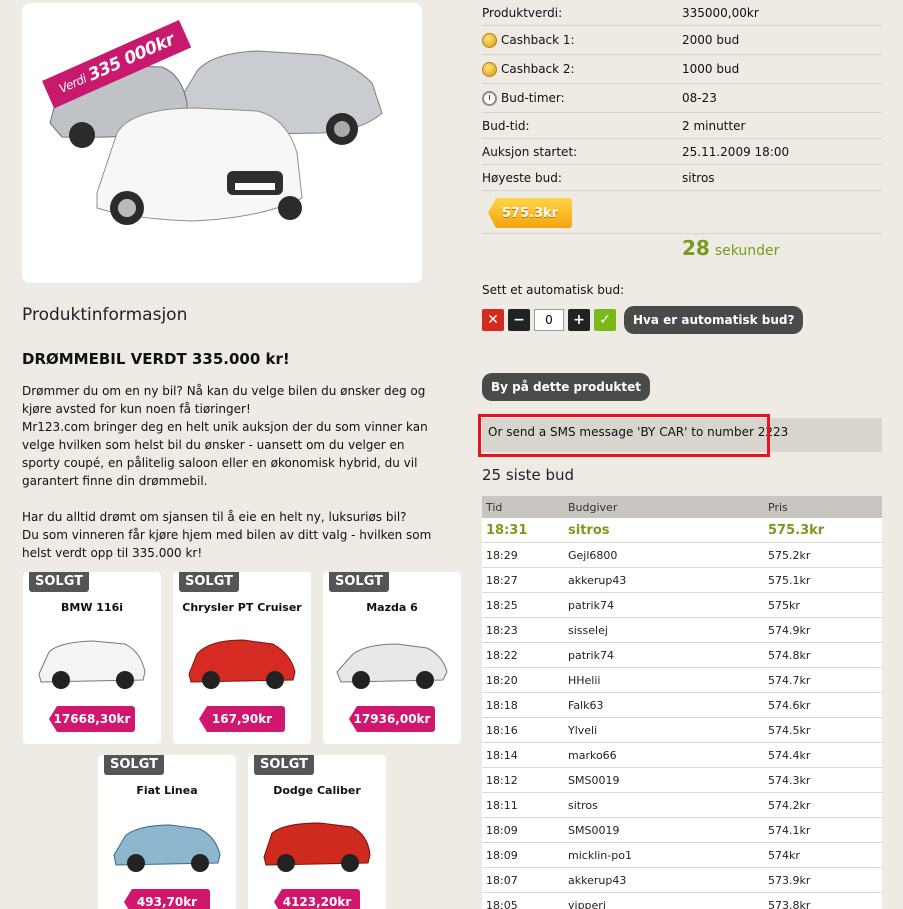 The height and width of the screenshot is (909, 903). I want to click on table-row: 18:20 HHelii 574.7kr, so click(682, 680).